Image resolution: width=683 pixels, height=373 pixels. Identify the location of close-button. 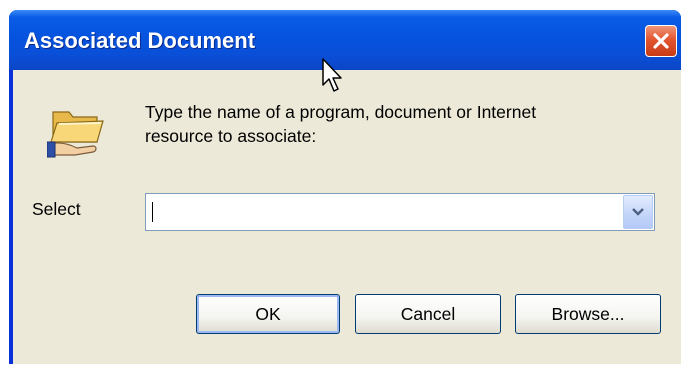
(661, 41).